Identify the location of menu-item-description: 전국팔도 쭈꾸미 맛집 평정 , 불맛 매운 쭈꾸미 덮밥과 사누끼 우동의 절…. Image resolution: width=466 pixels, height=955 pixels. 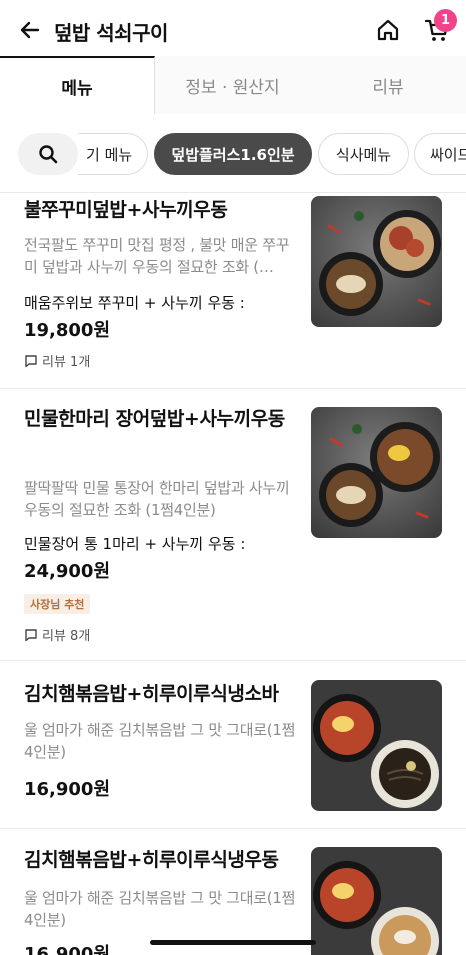
(157, 256).